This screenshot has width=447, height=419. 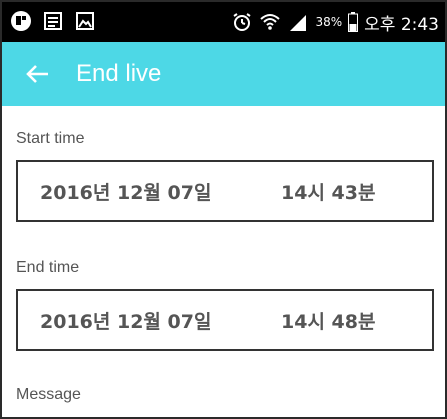 What do you see at coordinates (225, 320) in the screenshot?
I see `end-time-field: 2016년 12월 07일 14시 48분` at bounding box center [225, 320].